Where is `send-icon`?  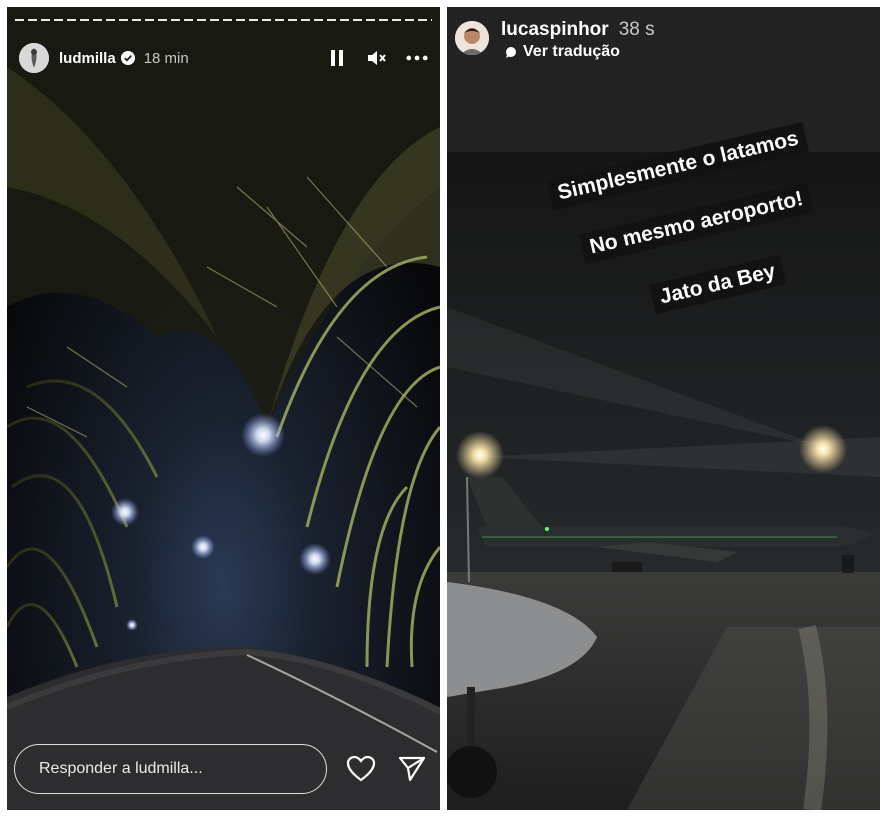
send-icon is located at coordinates (412, 769).